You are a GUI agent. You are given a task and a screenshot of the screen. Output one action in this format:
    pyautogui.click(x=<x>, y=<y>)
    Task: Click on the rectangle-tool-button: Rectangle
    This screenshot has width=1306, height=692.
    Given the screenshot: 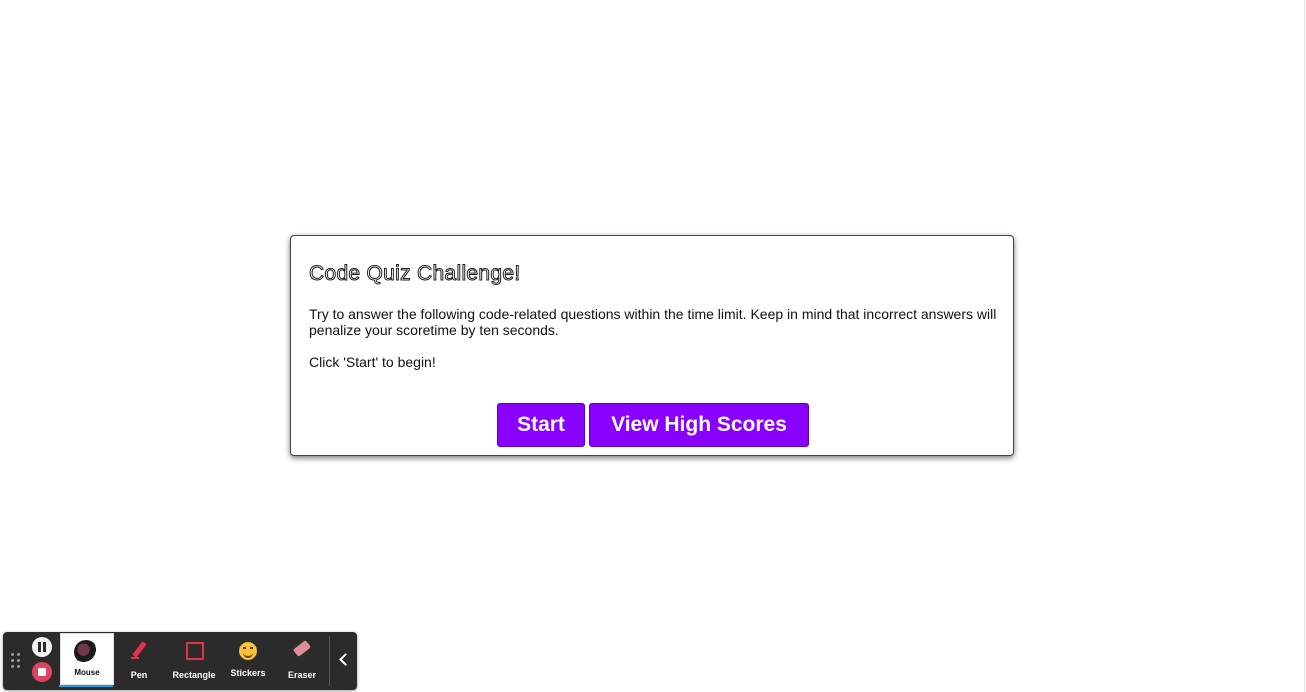 What is the action you would take?
    pyautogui.click(x=194, y=663)
    